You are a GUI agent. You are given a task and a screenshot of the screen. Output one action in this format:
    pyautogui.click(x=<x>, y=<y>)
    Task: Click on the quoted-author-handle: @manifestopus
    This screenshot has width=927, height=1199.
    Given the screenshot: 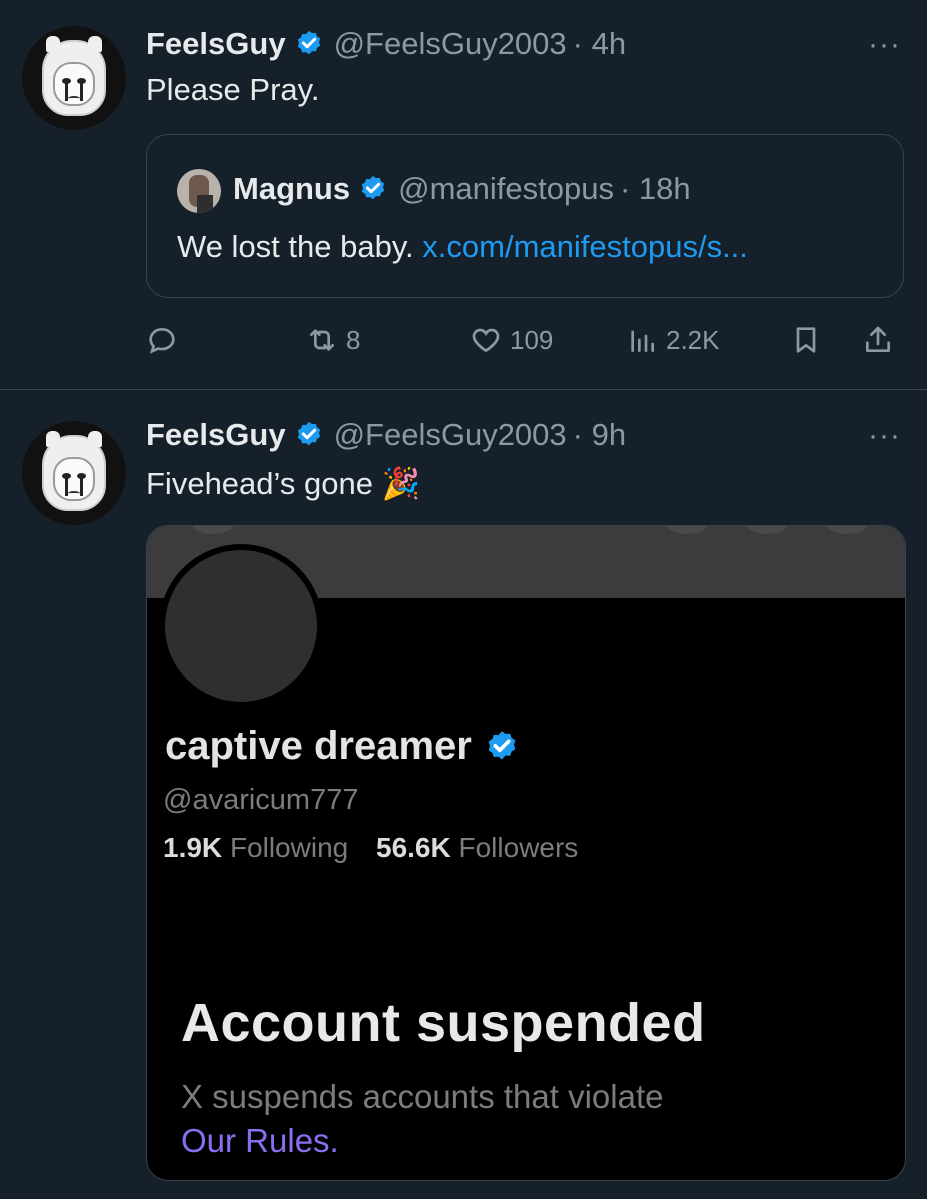 What is the action you would take?
    pyautogui.click(x=506, y=189)
    